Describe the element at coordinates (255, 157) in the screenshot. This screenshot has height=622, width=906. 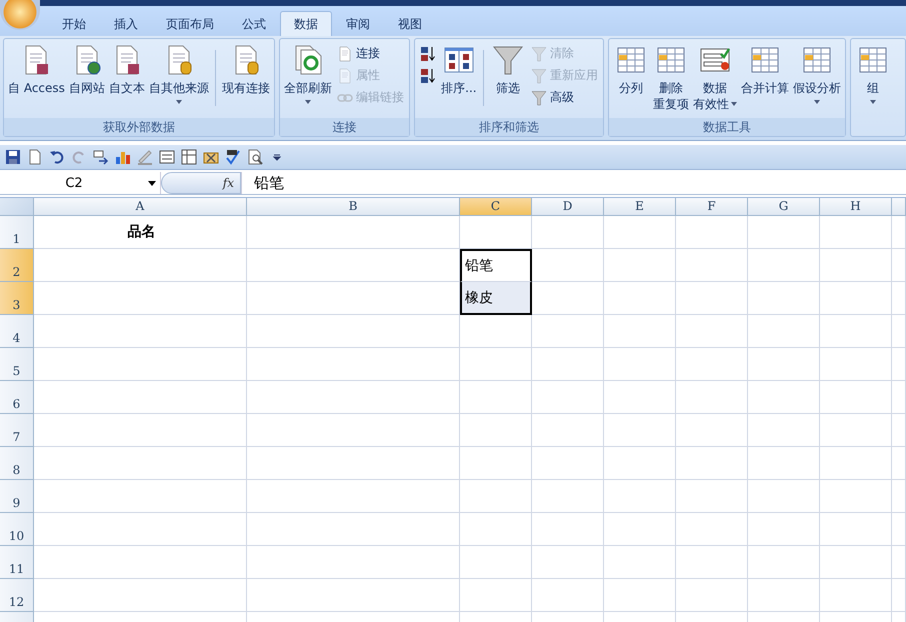
I see `print-preview-icon` at that location.